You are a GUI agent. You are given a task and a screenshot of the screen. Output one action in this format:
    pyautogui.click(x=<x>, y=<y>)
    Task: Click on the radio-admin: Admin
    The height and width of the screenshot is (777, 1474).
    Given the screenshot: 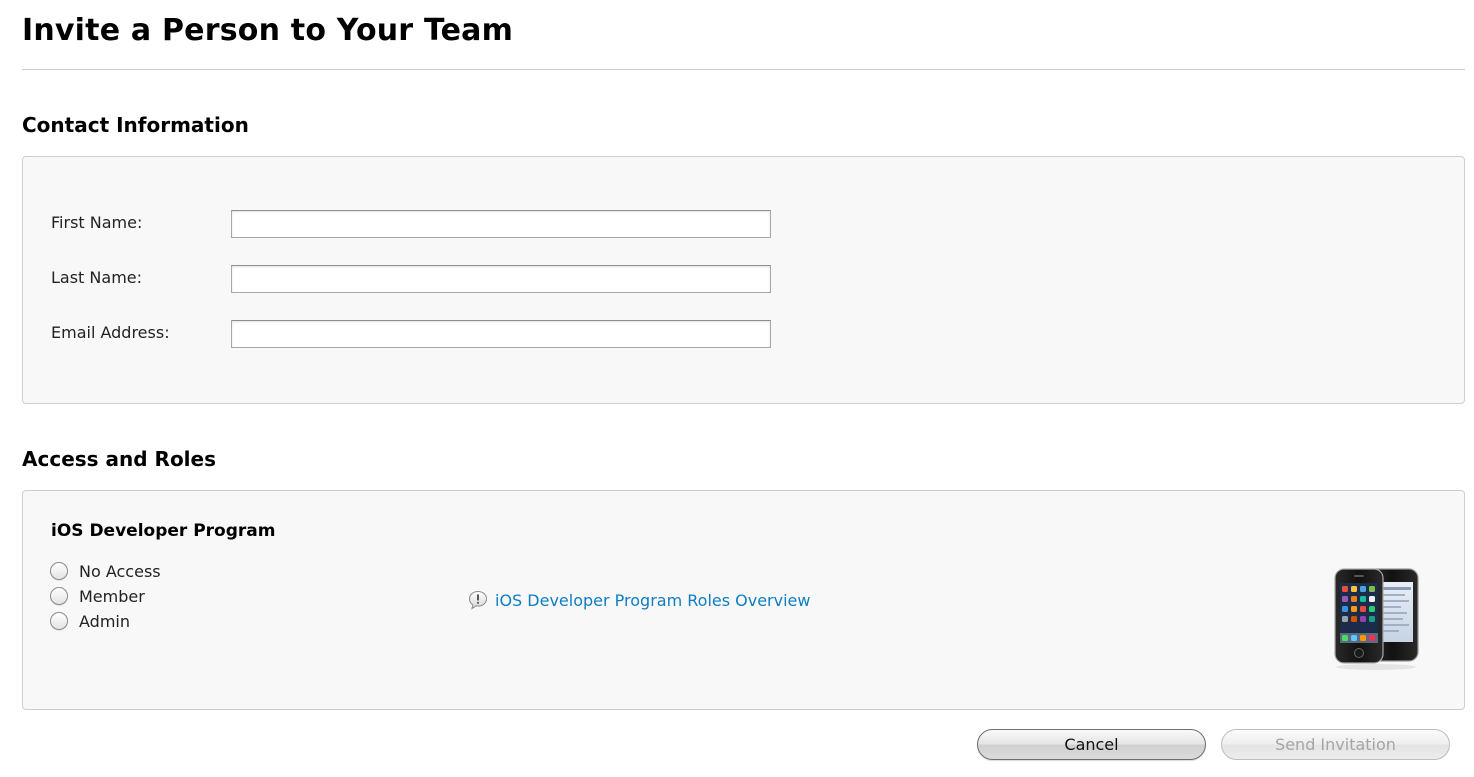 What is the action you would take?
    pyautogui.click(x=90, y=621)
    